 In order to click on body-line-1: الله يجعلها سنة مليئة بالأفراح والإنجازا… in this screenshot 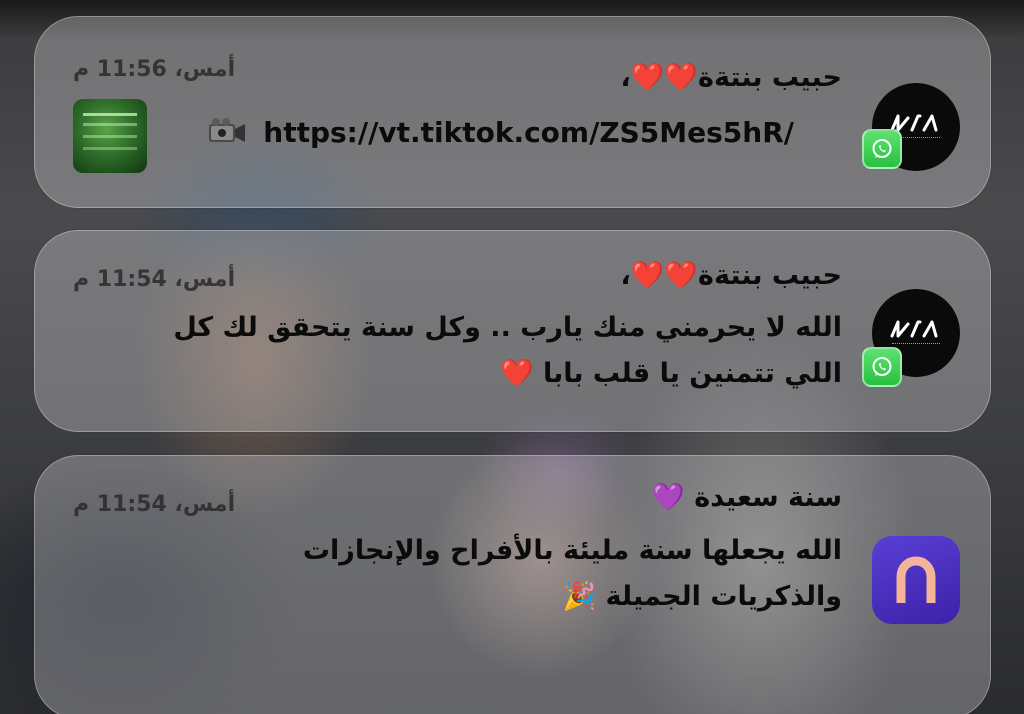, I will do `click(572, 550)`.